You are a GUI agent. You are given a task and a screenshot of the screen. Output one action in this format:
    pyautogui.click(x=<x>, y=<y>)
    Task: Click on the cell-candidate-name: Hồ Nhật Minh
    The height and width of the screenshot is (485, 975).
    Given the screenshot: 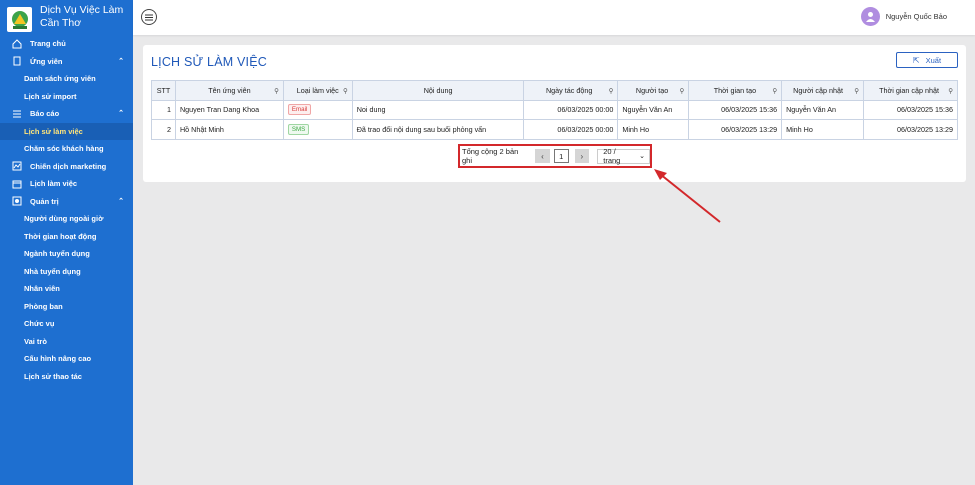 What is the action you would take?
    pyautogui.click(x=229, y=129)
    